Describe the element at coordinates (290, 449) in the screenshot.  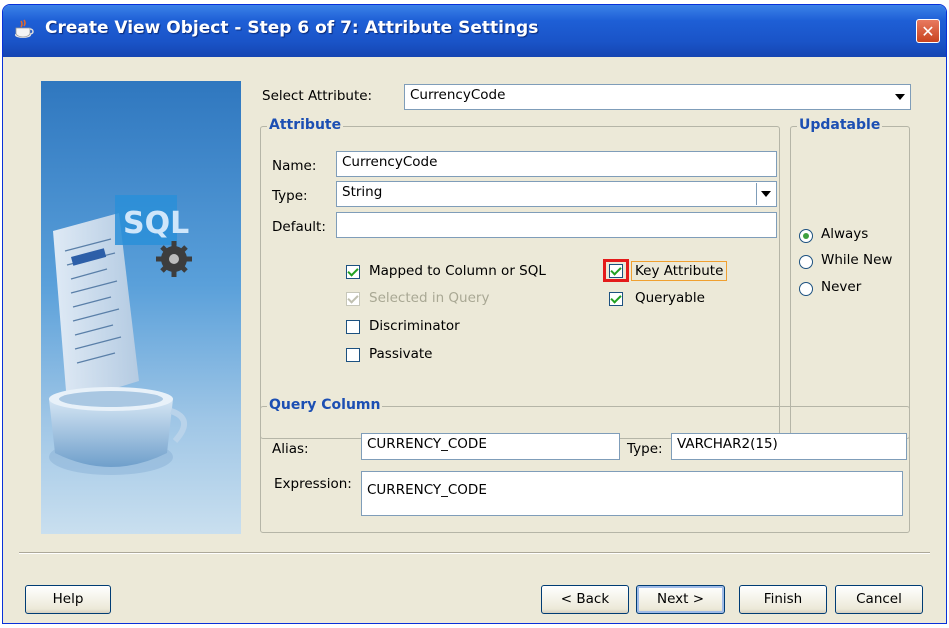
I see `alias-label: Alias:` at that location.